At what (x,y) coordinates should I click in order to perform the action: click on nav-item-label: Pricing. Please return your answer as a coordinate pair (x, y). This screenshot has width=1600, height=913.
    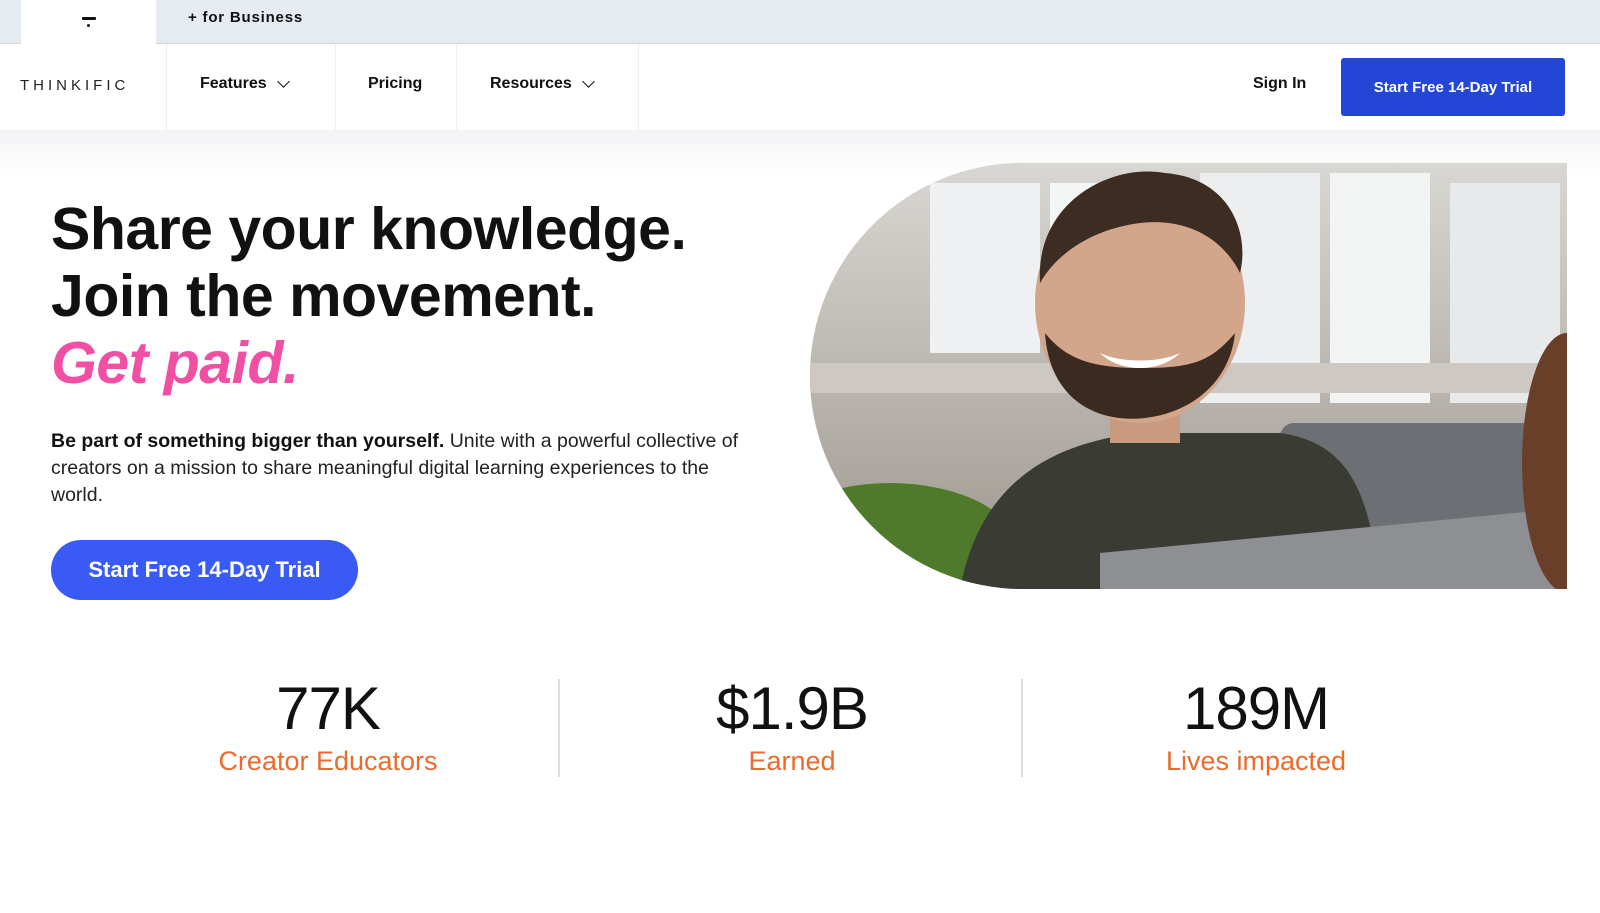
    Looking at the image, I should click on (395, 83).